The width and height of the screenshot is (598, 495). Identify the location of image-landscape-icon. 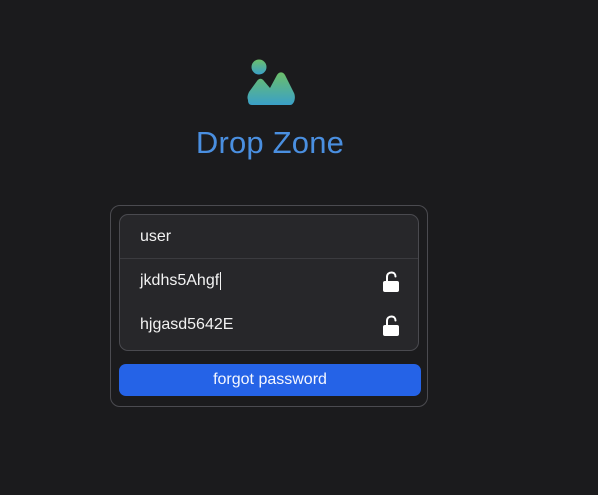
(271, 82).